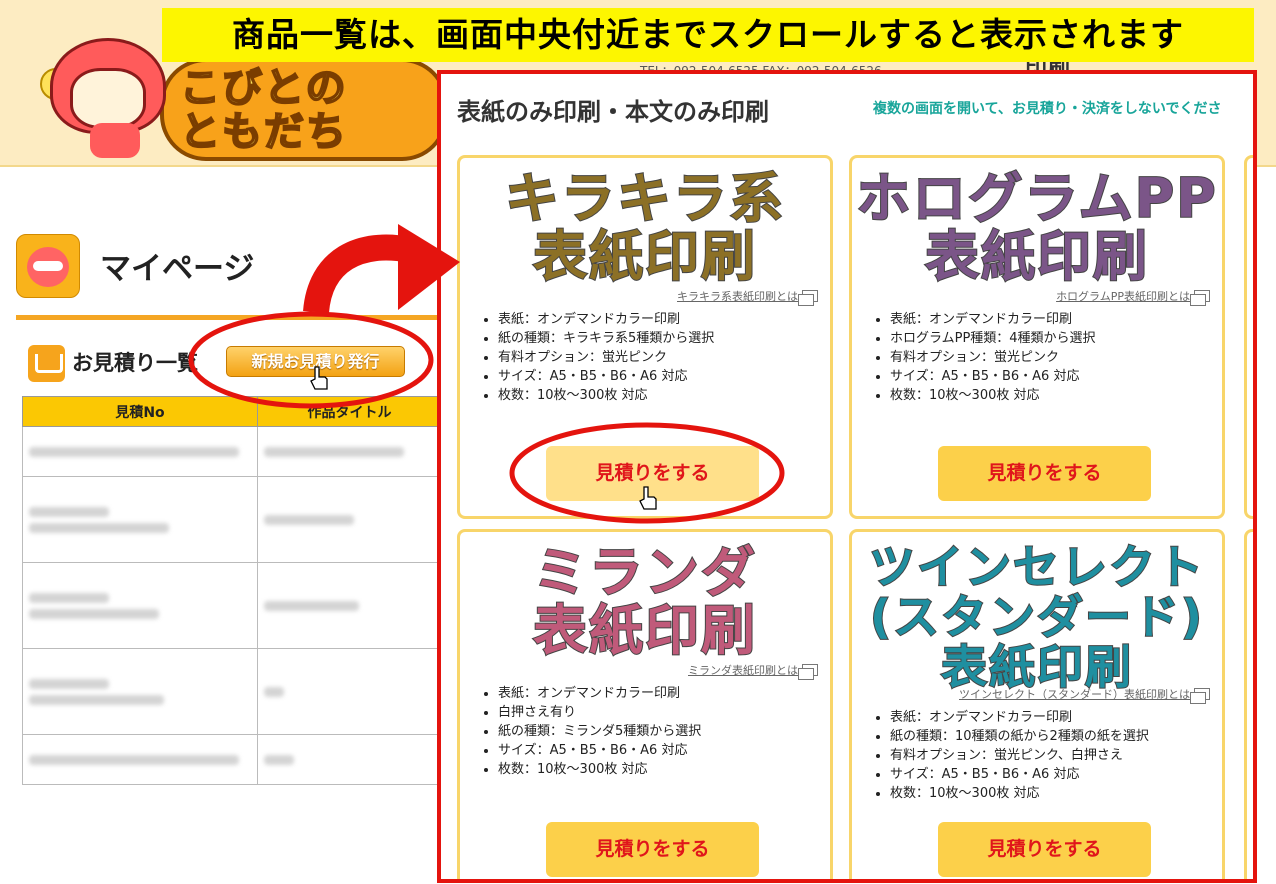 This screenshot has width=1276, height=884. Describe the element at coordinates (263, 132) in the screenshot. I see `logo-line2: ともだち` at that location.